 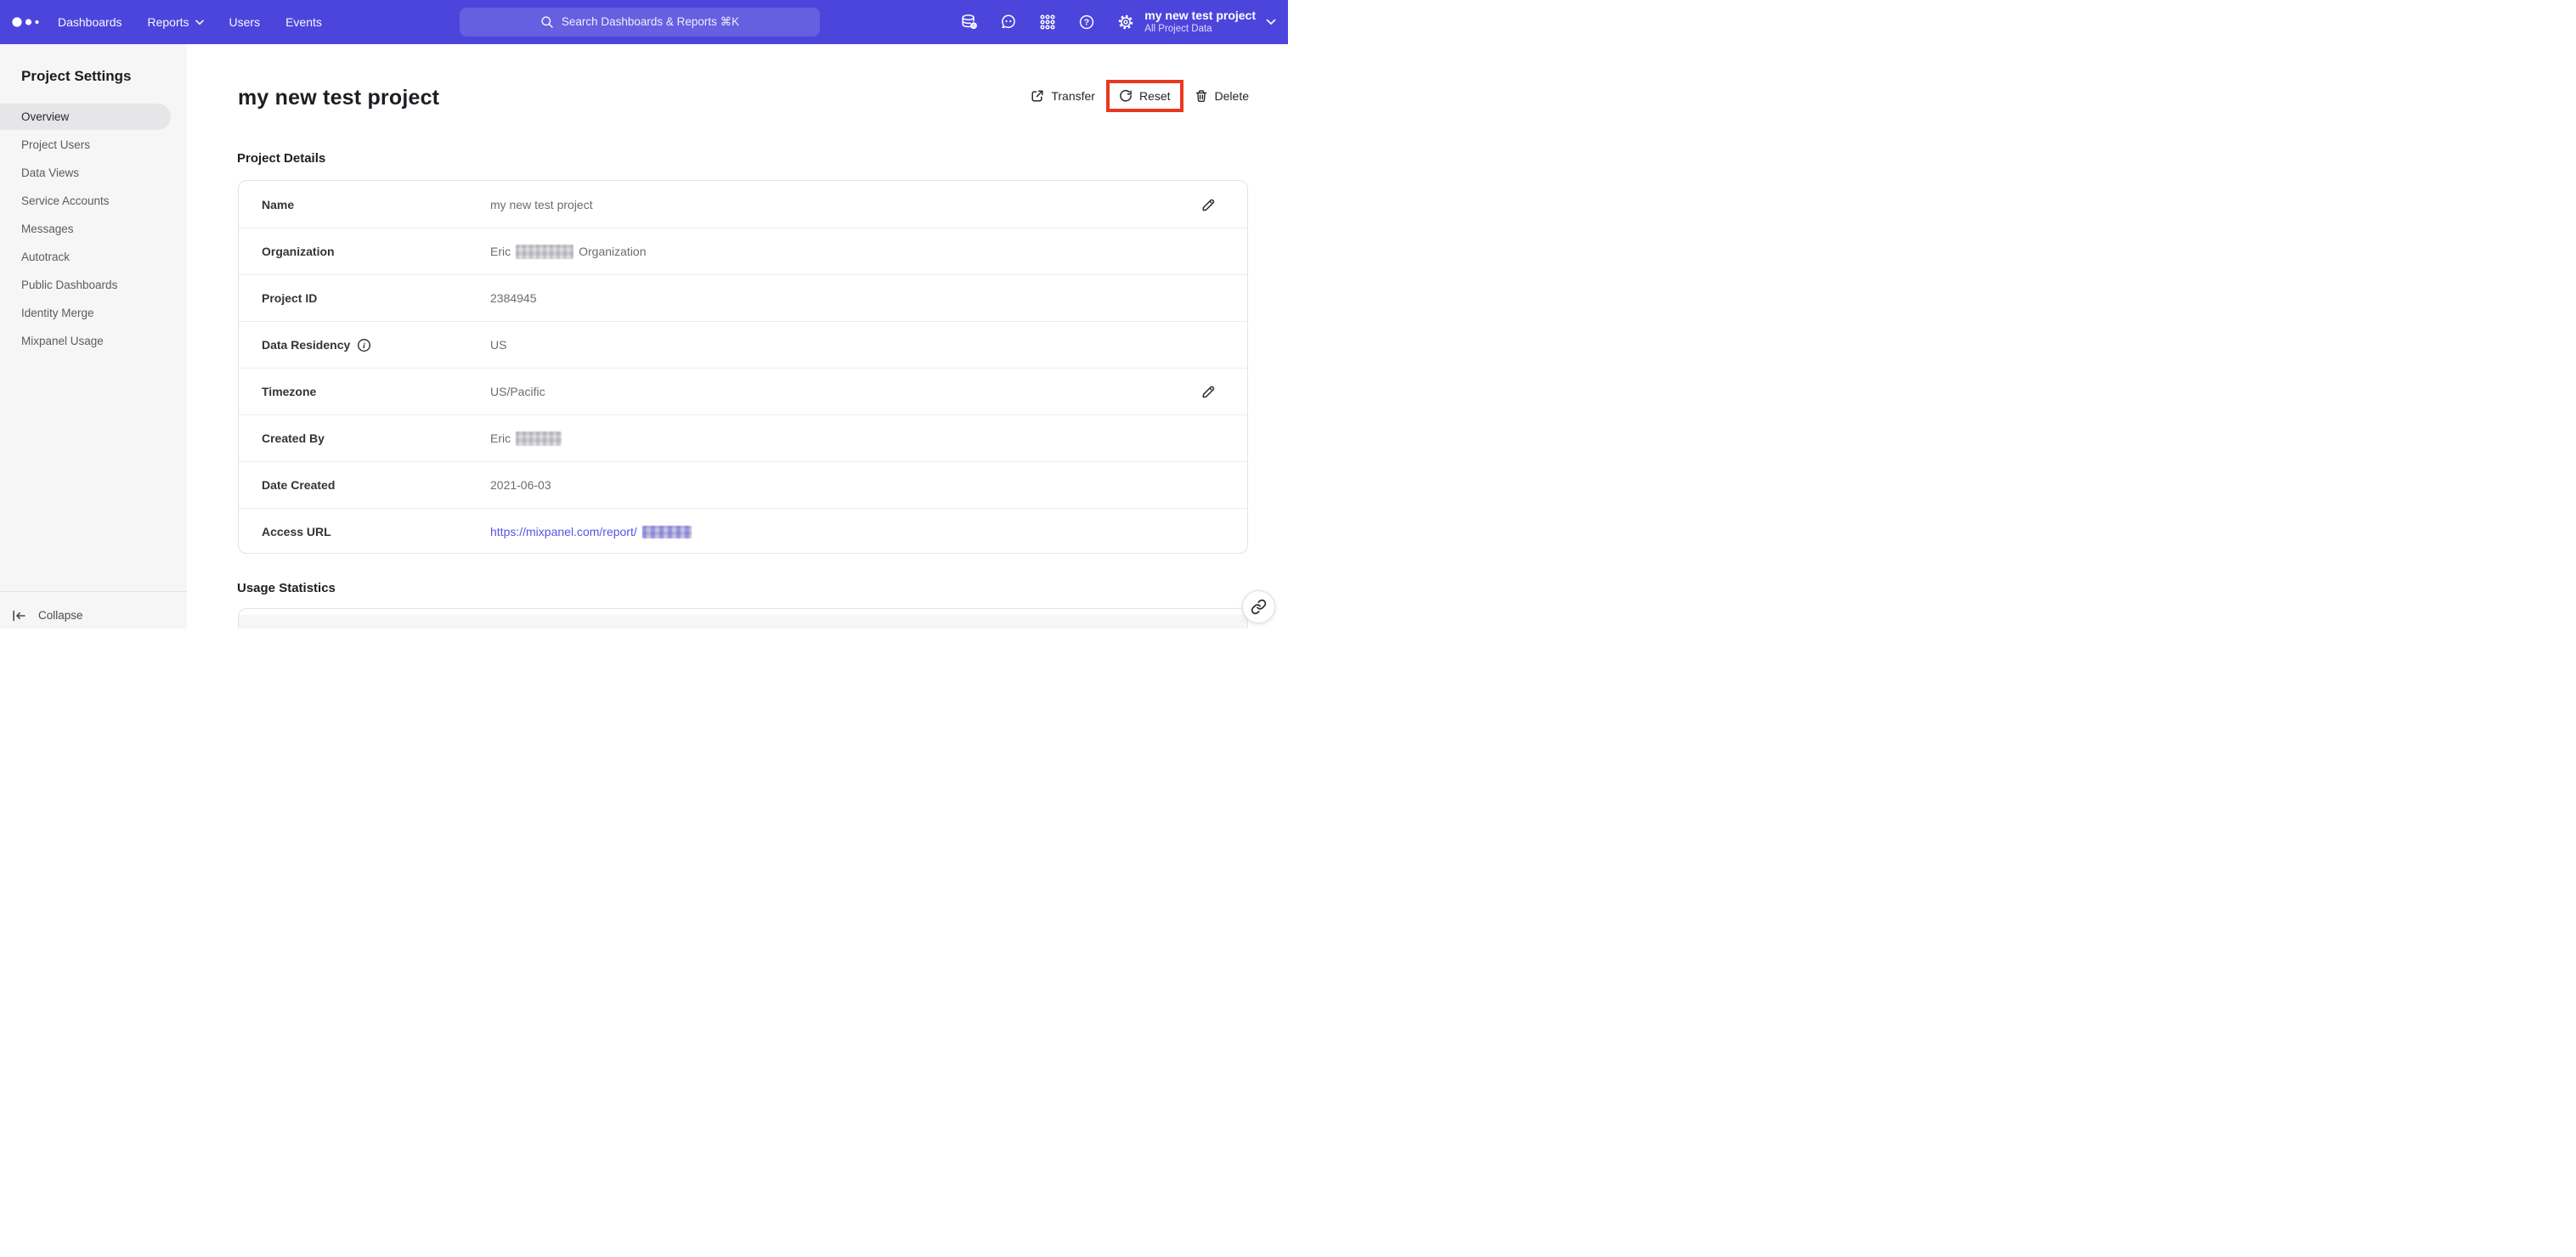 What do you see at coordinates (296, 531) in the screenshot?
I see `access-url-label: Access URL` at bounding box center [296, 531].